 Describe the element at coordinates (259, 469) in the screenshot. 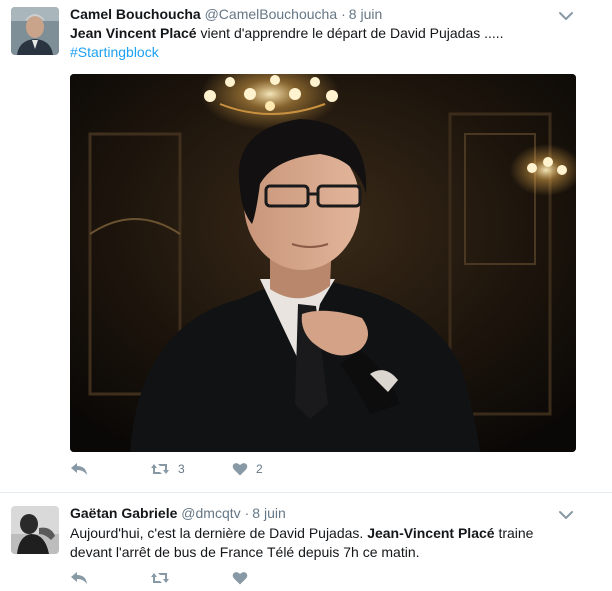

I see `like-count: 2` at that location.